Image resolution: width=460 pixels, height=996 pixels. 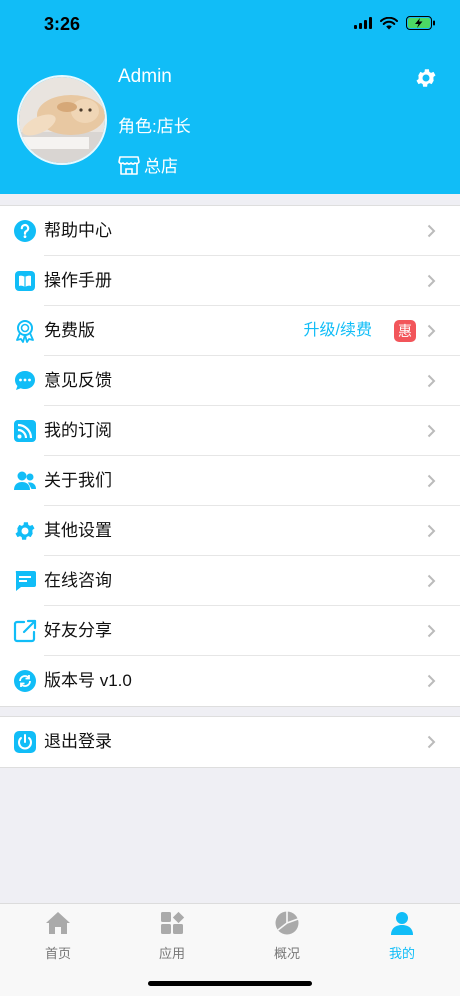 I want to click on manual-icon, so click(x=25, y=281).